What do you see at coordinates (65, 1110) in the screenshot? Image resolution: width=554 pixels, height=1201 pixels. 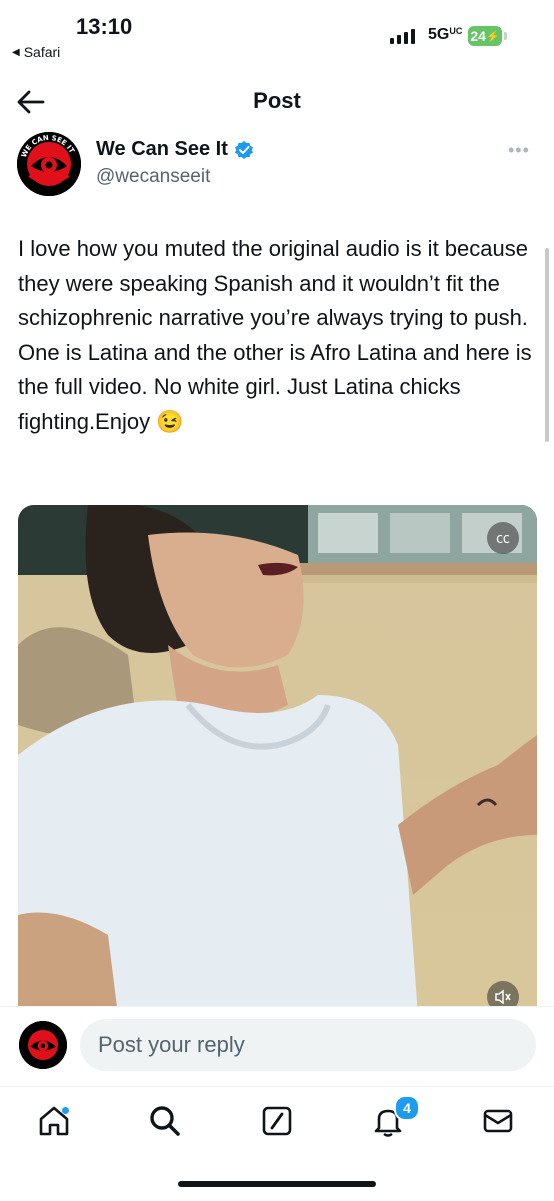 I see `home-unread-dot` at bounding box center [65, 1110].